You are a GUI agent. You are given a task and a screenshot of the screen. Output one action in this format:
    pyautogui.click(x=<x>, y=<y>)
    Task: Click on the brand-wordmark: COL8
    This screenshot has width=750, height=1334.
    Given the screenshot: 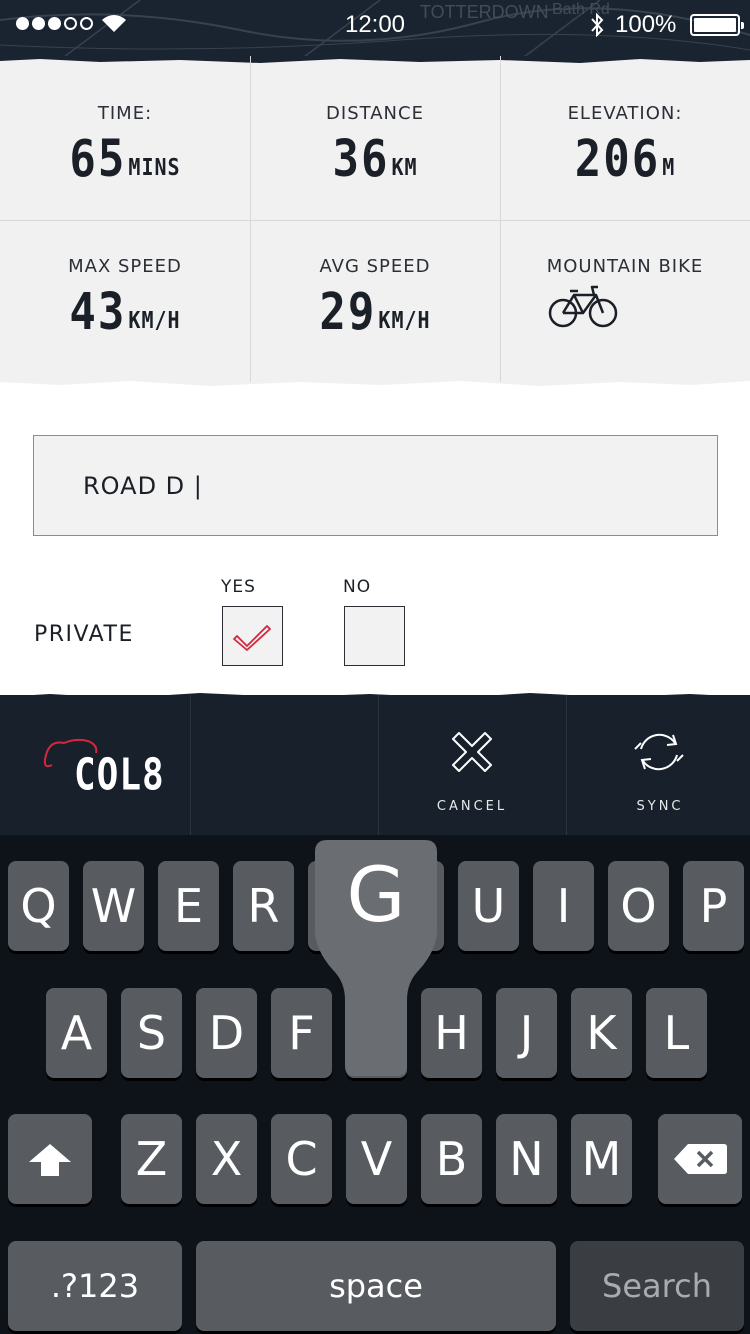 What is the action you would take?
    pyautogui.click(x=119, y=775)
    